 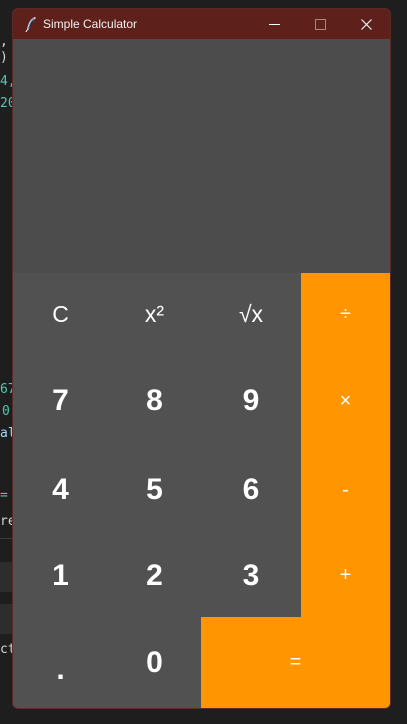 What do you see at coordinates (295, 662) in the screenshot?
I see `equals-button: =` at bounding box center [295, 662].